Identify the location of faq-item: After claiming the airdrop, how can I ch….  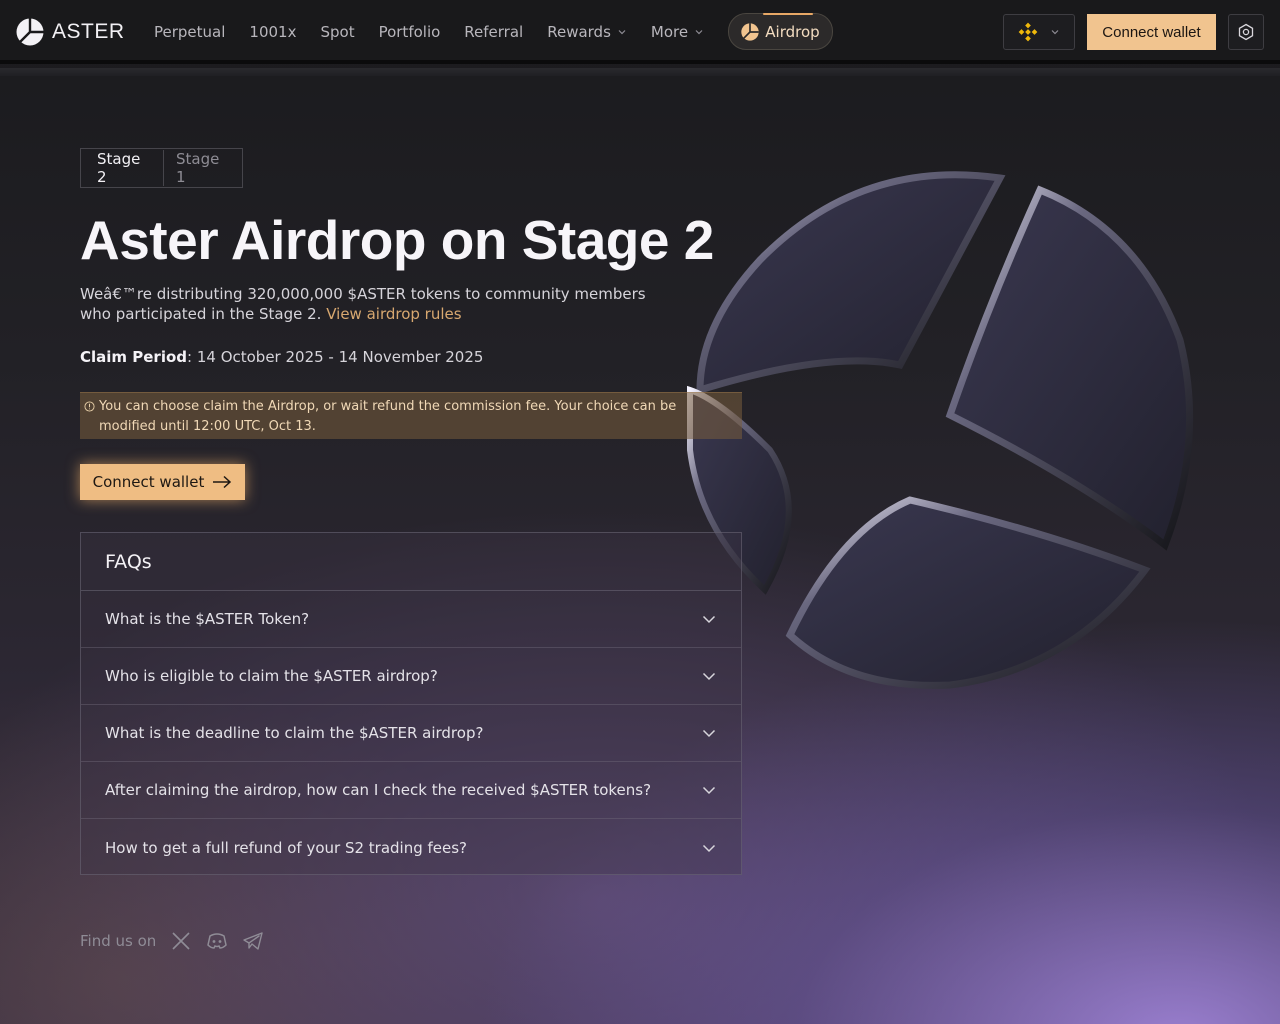
(411, 790).